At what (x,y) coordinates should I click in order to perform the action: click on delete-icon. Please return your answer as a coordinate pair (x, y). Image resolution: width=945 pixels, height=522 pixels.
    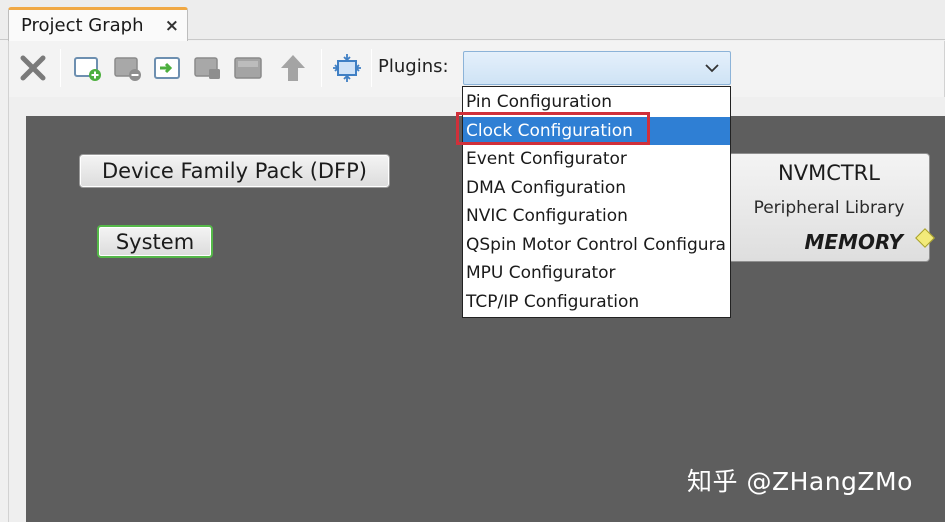
    Looking at the image, I should click on (33, 68).